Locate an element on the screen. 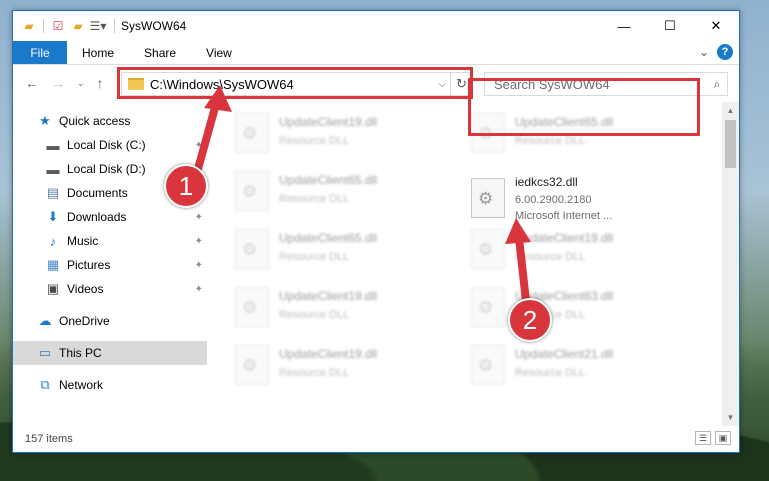 This screenshot has height=481, width=769. address-path: C:\Windows\SysWOW64 is located at coordinates (292, 84).